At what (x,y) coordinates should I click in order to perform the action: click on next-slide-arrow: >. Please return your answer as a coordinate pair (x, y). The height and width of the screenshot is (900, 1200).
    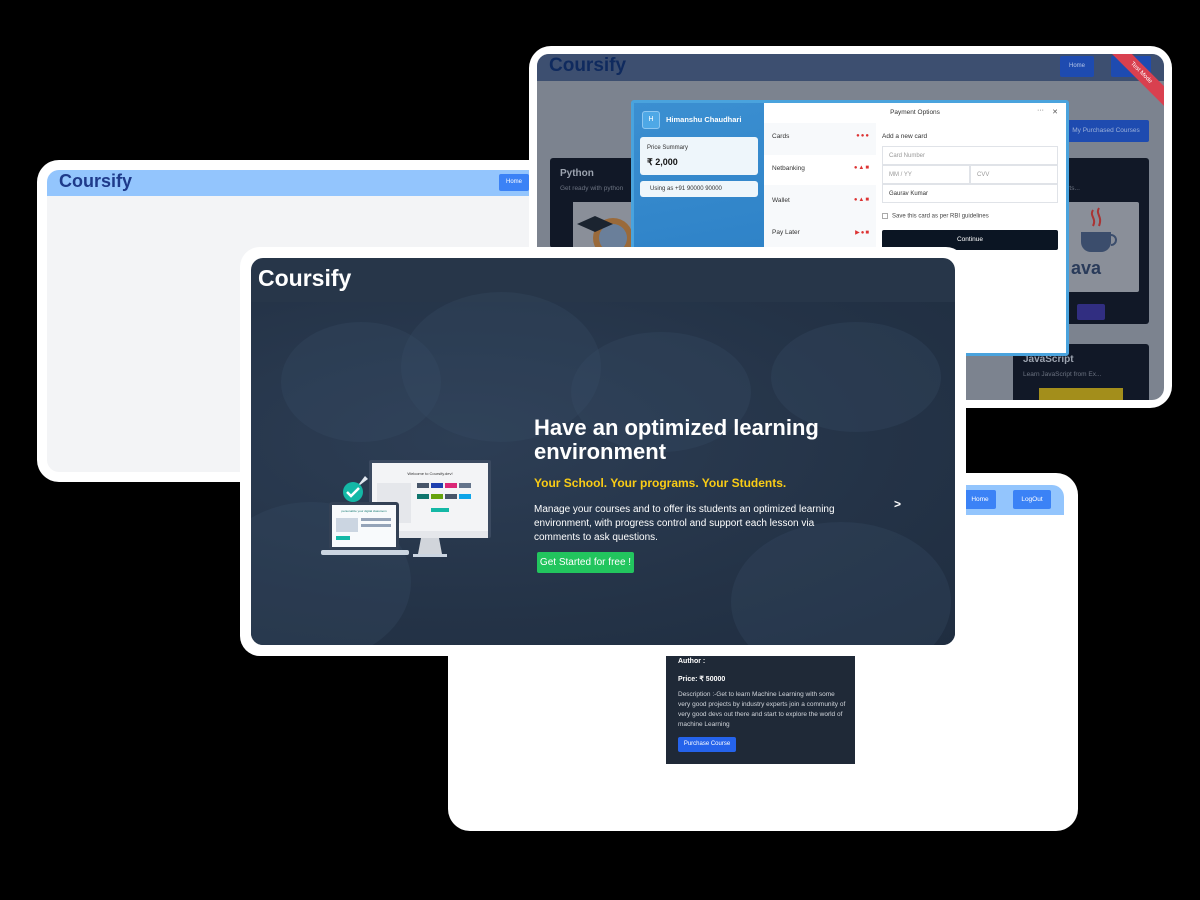
    Looking at the image, I should click on (897, 504).